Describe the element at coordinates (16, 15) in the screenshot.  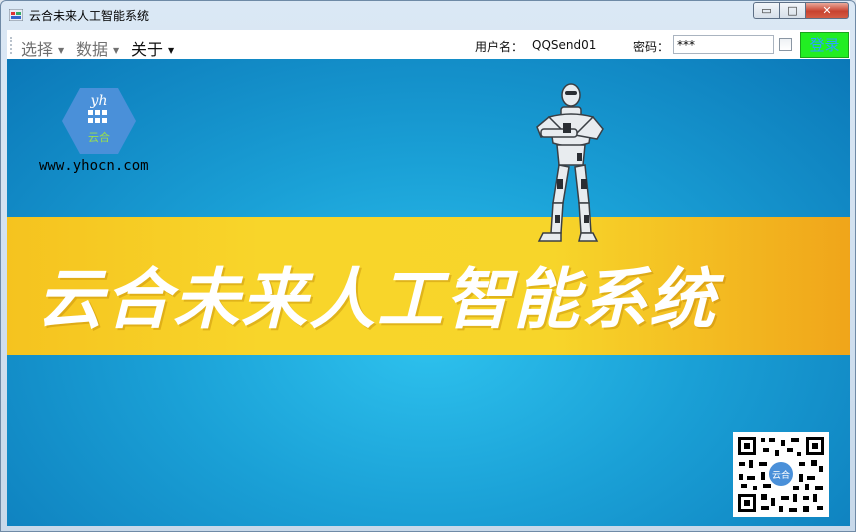
I see `app-window-icon` at that location.